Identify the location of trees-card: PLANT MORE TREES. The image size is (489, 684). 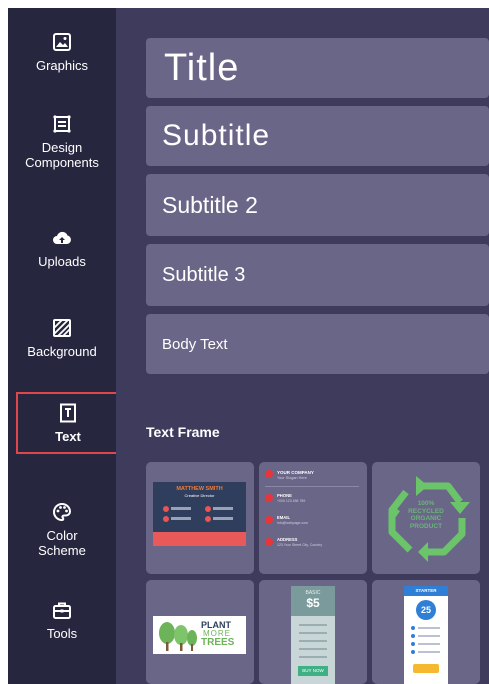
(199, 635).